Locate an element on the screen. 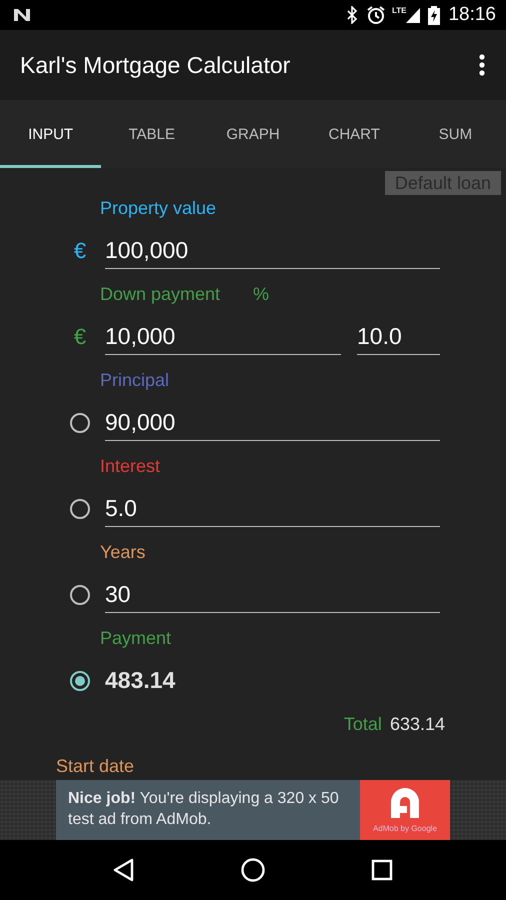 Image resolution: width=506 pixels, height=900 pixels. network-type: LTE is located at coordinates (399, 10).